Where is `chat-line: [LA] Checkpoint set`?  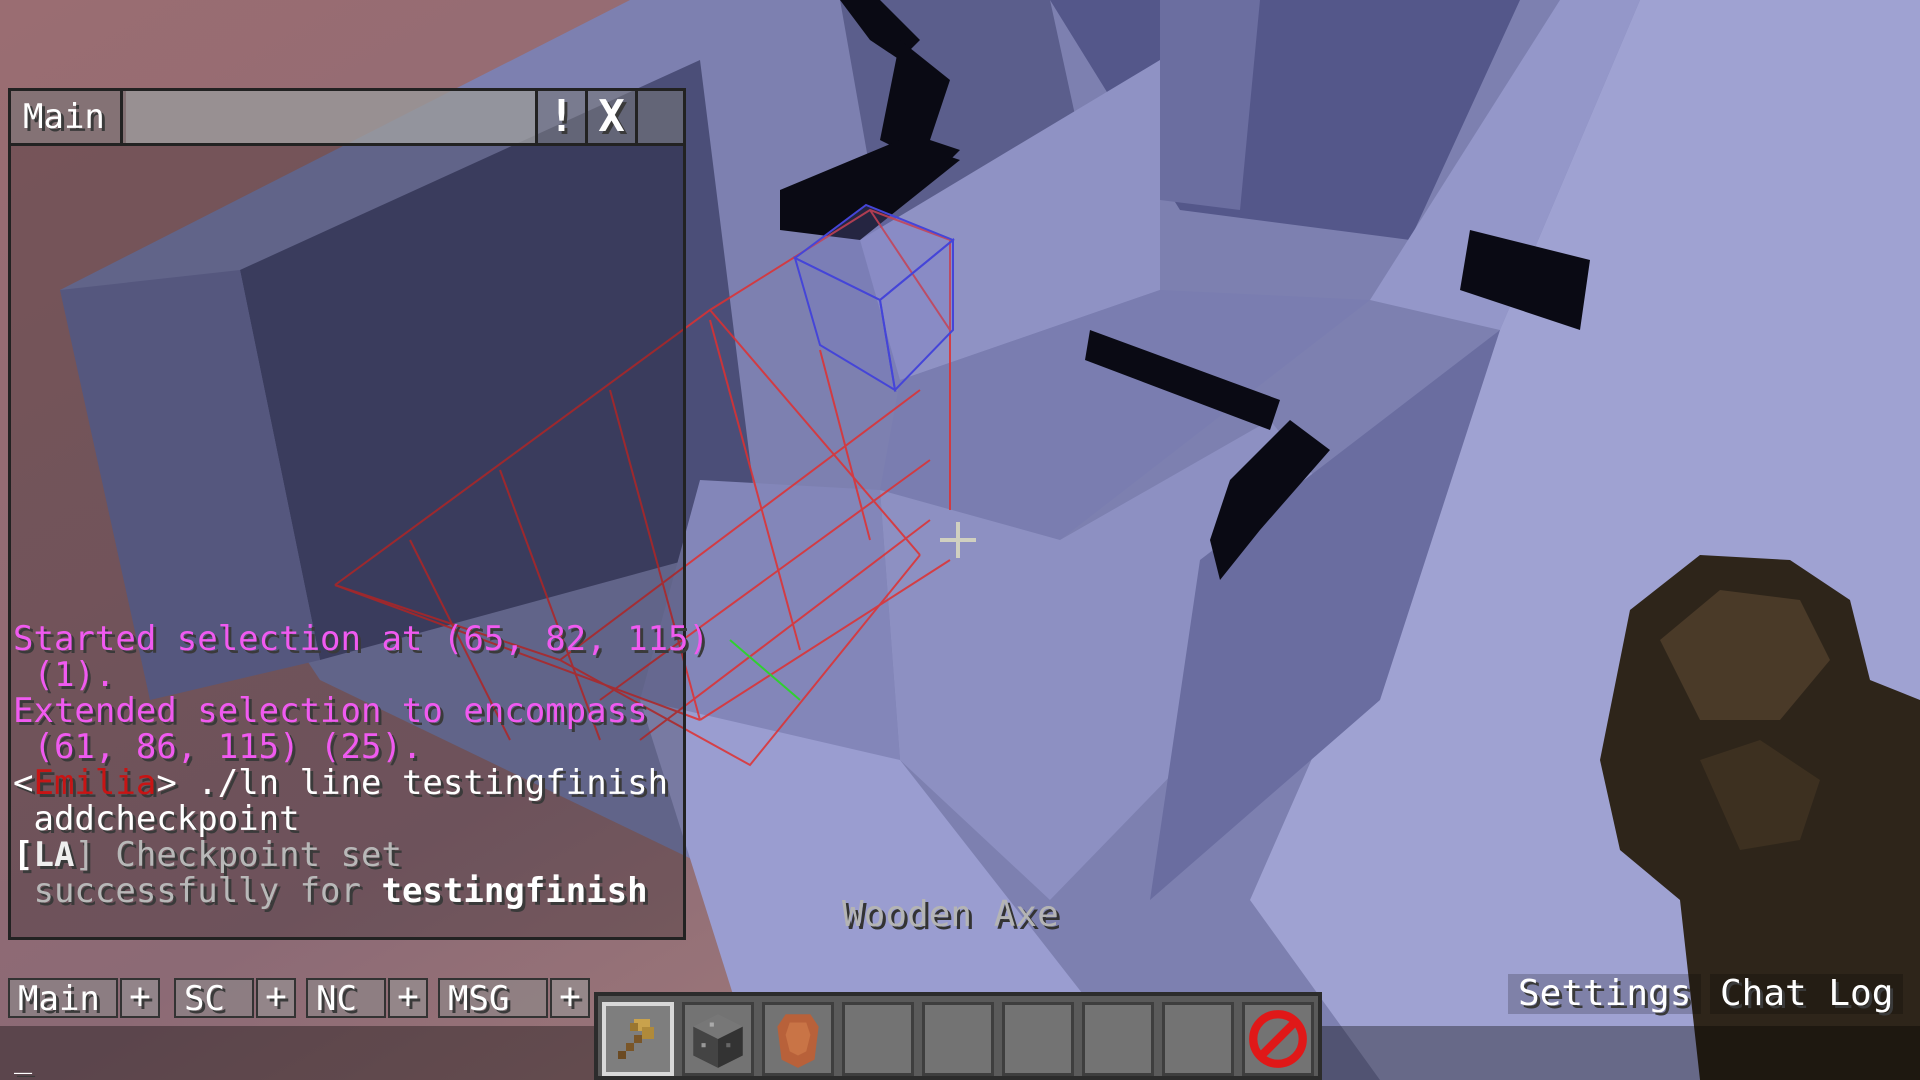
chat-line: [LA] Checkpoint set is located at coordinates (351, 855).